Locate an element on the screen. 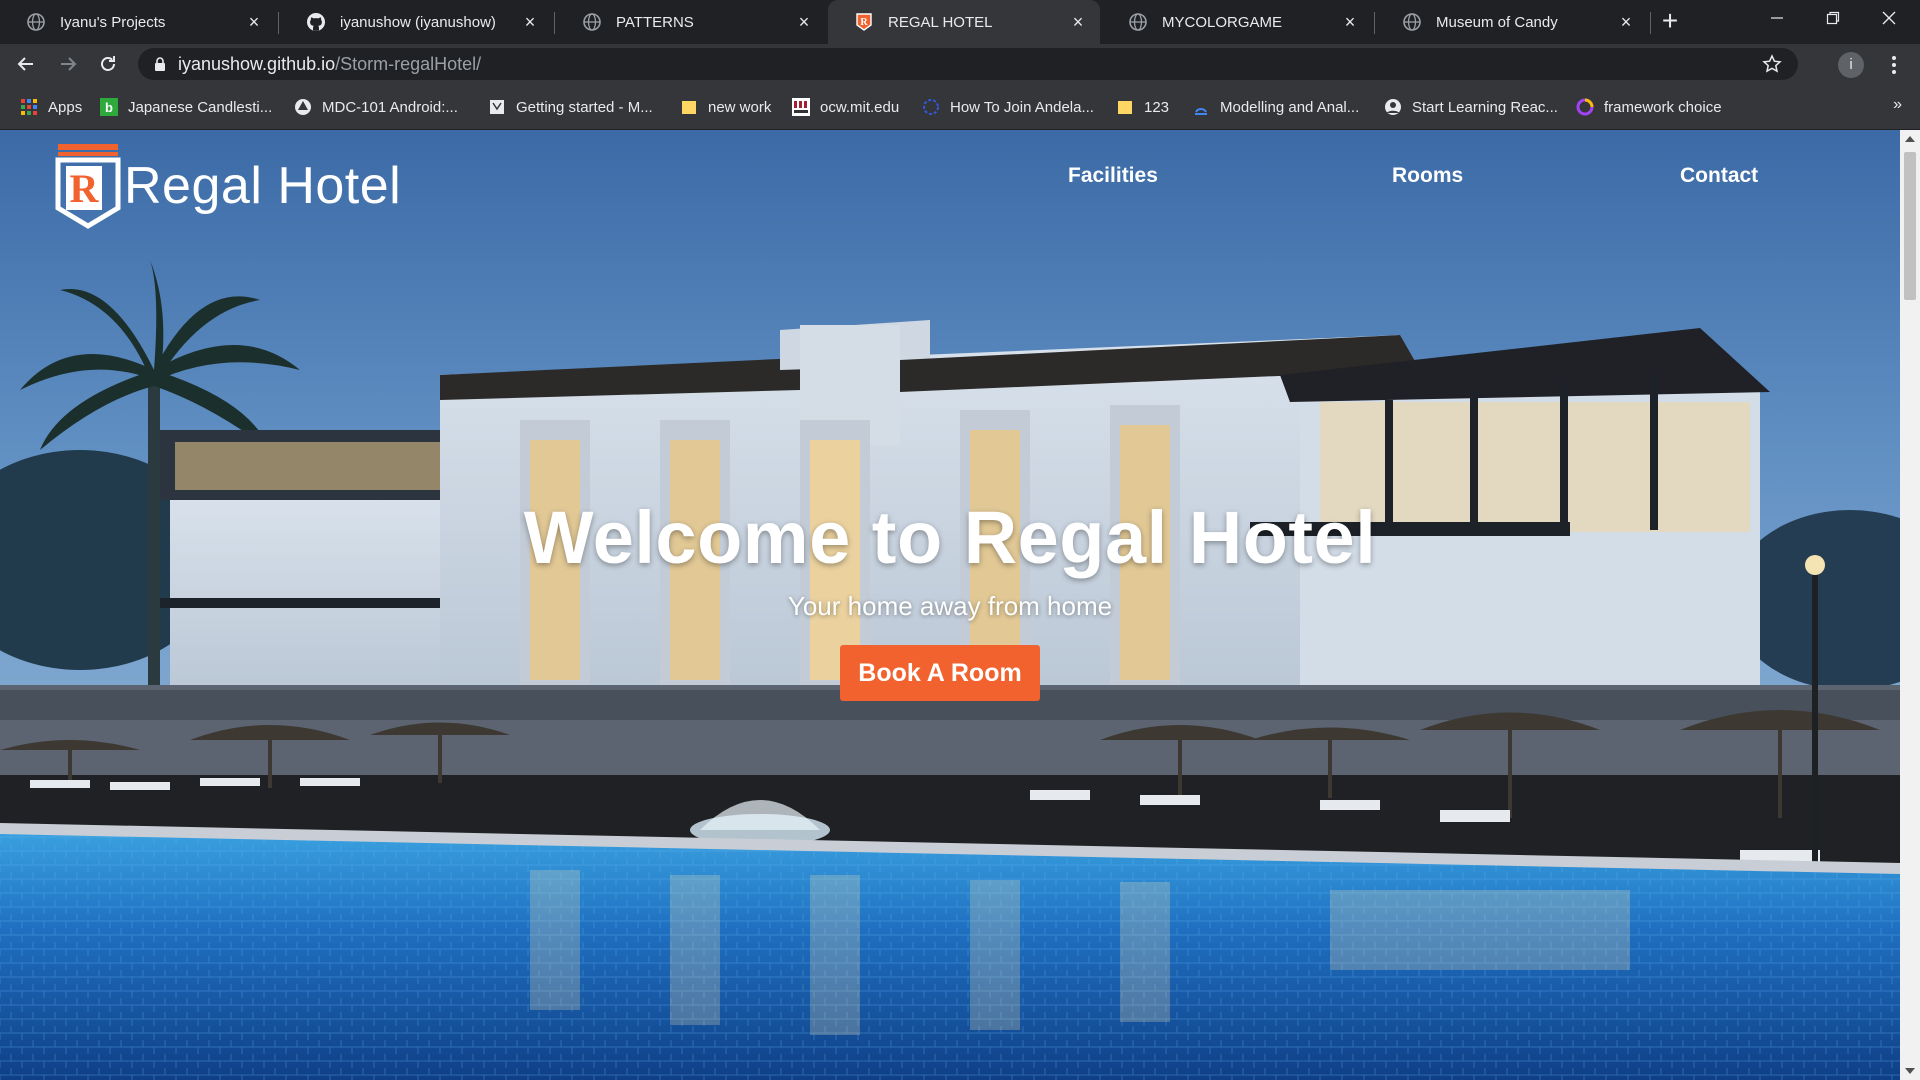 This screenshot has height=1080, width=1920. profile-avatar: i is located at coordinates (1851, 65).